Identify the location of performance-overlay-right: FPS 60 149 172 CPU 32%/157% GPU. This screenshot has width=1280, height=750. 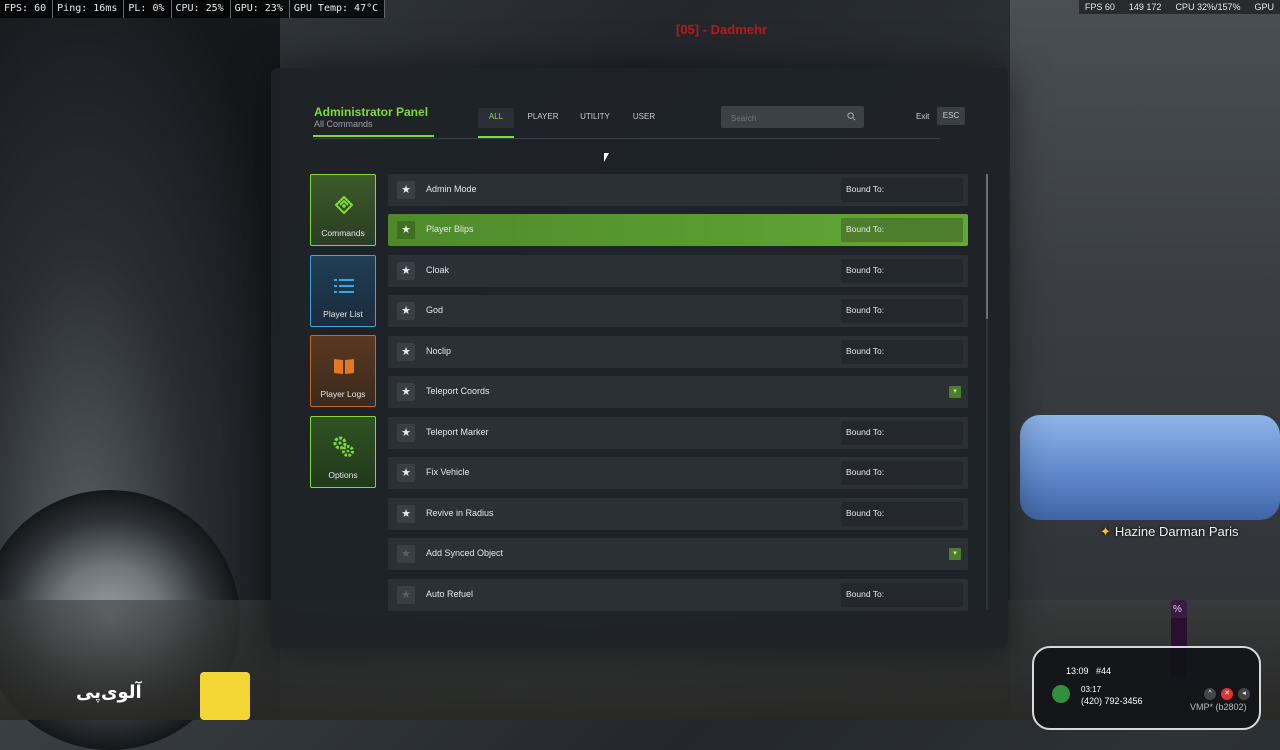
(1179, 7).